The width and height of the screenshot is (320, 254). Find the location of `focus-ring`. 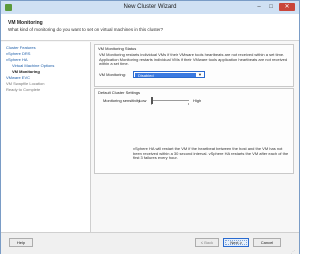

focus-ring is located at coordinates (236, 242).